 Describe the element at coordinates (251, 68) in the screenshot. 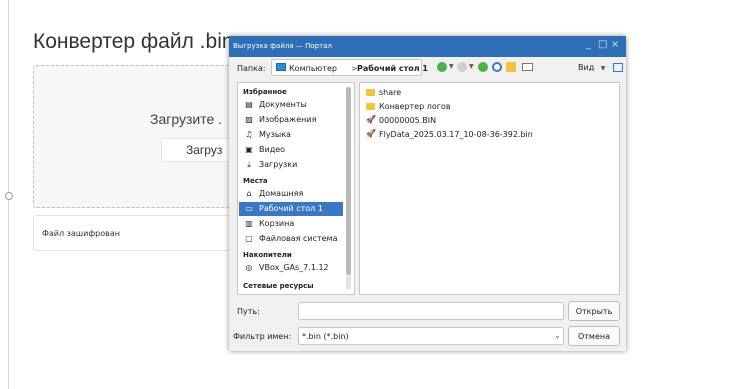

I see `folder-label: Папка:` at that location.